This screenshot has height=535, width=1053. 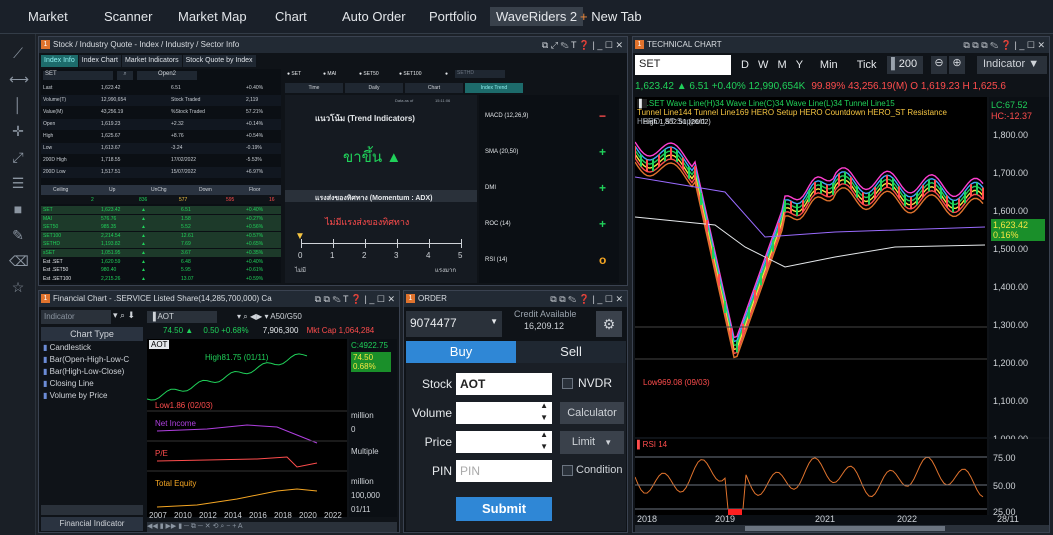 I want to click on chart-type-item: ▮ Bar(Open-High-Low-C, so click(x=86, y=359).